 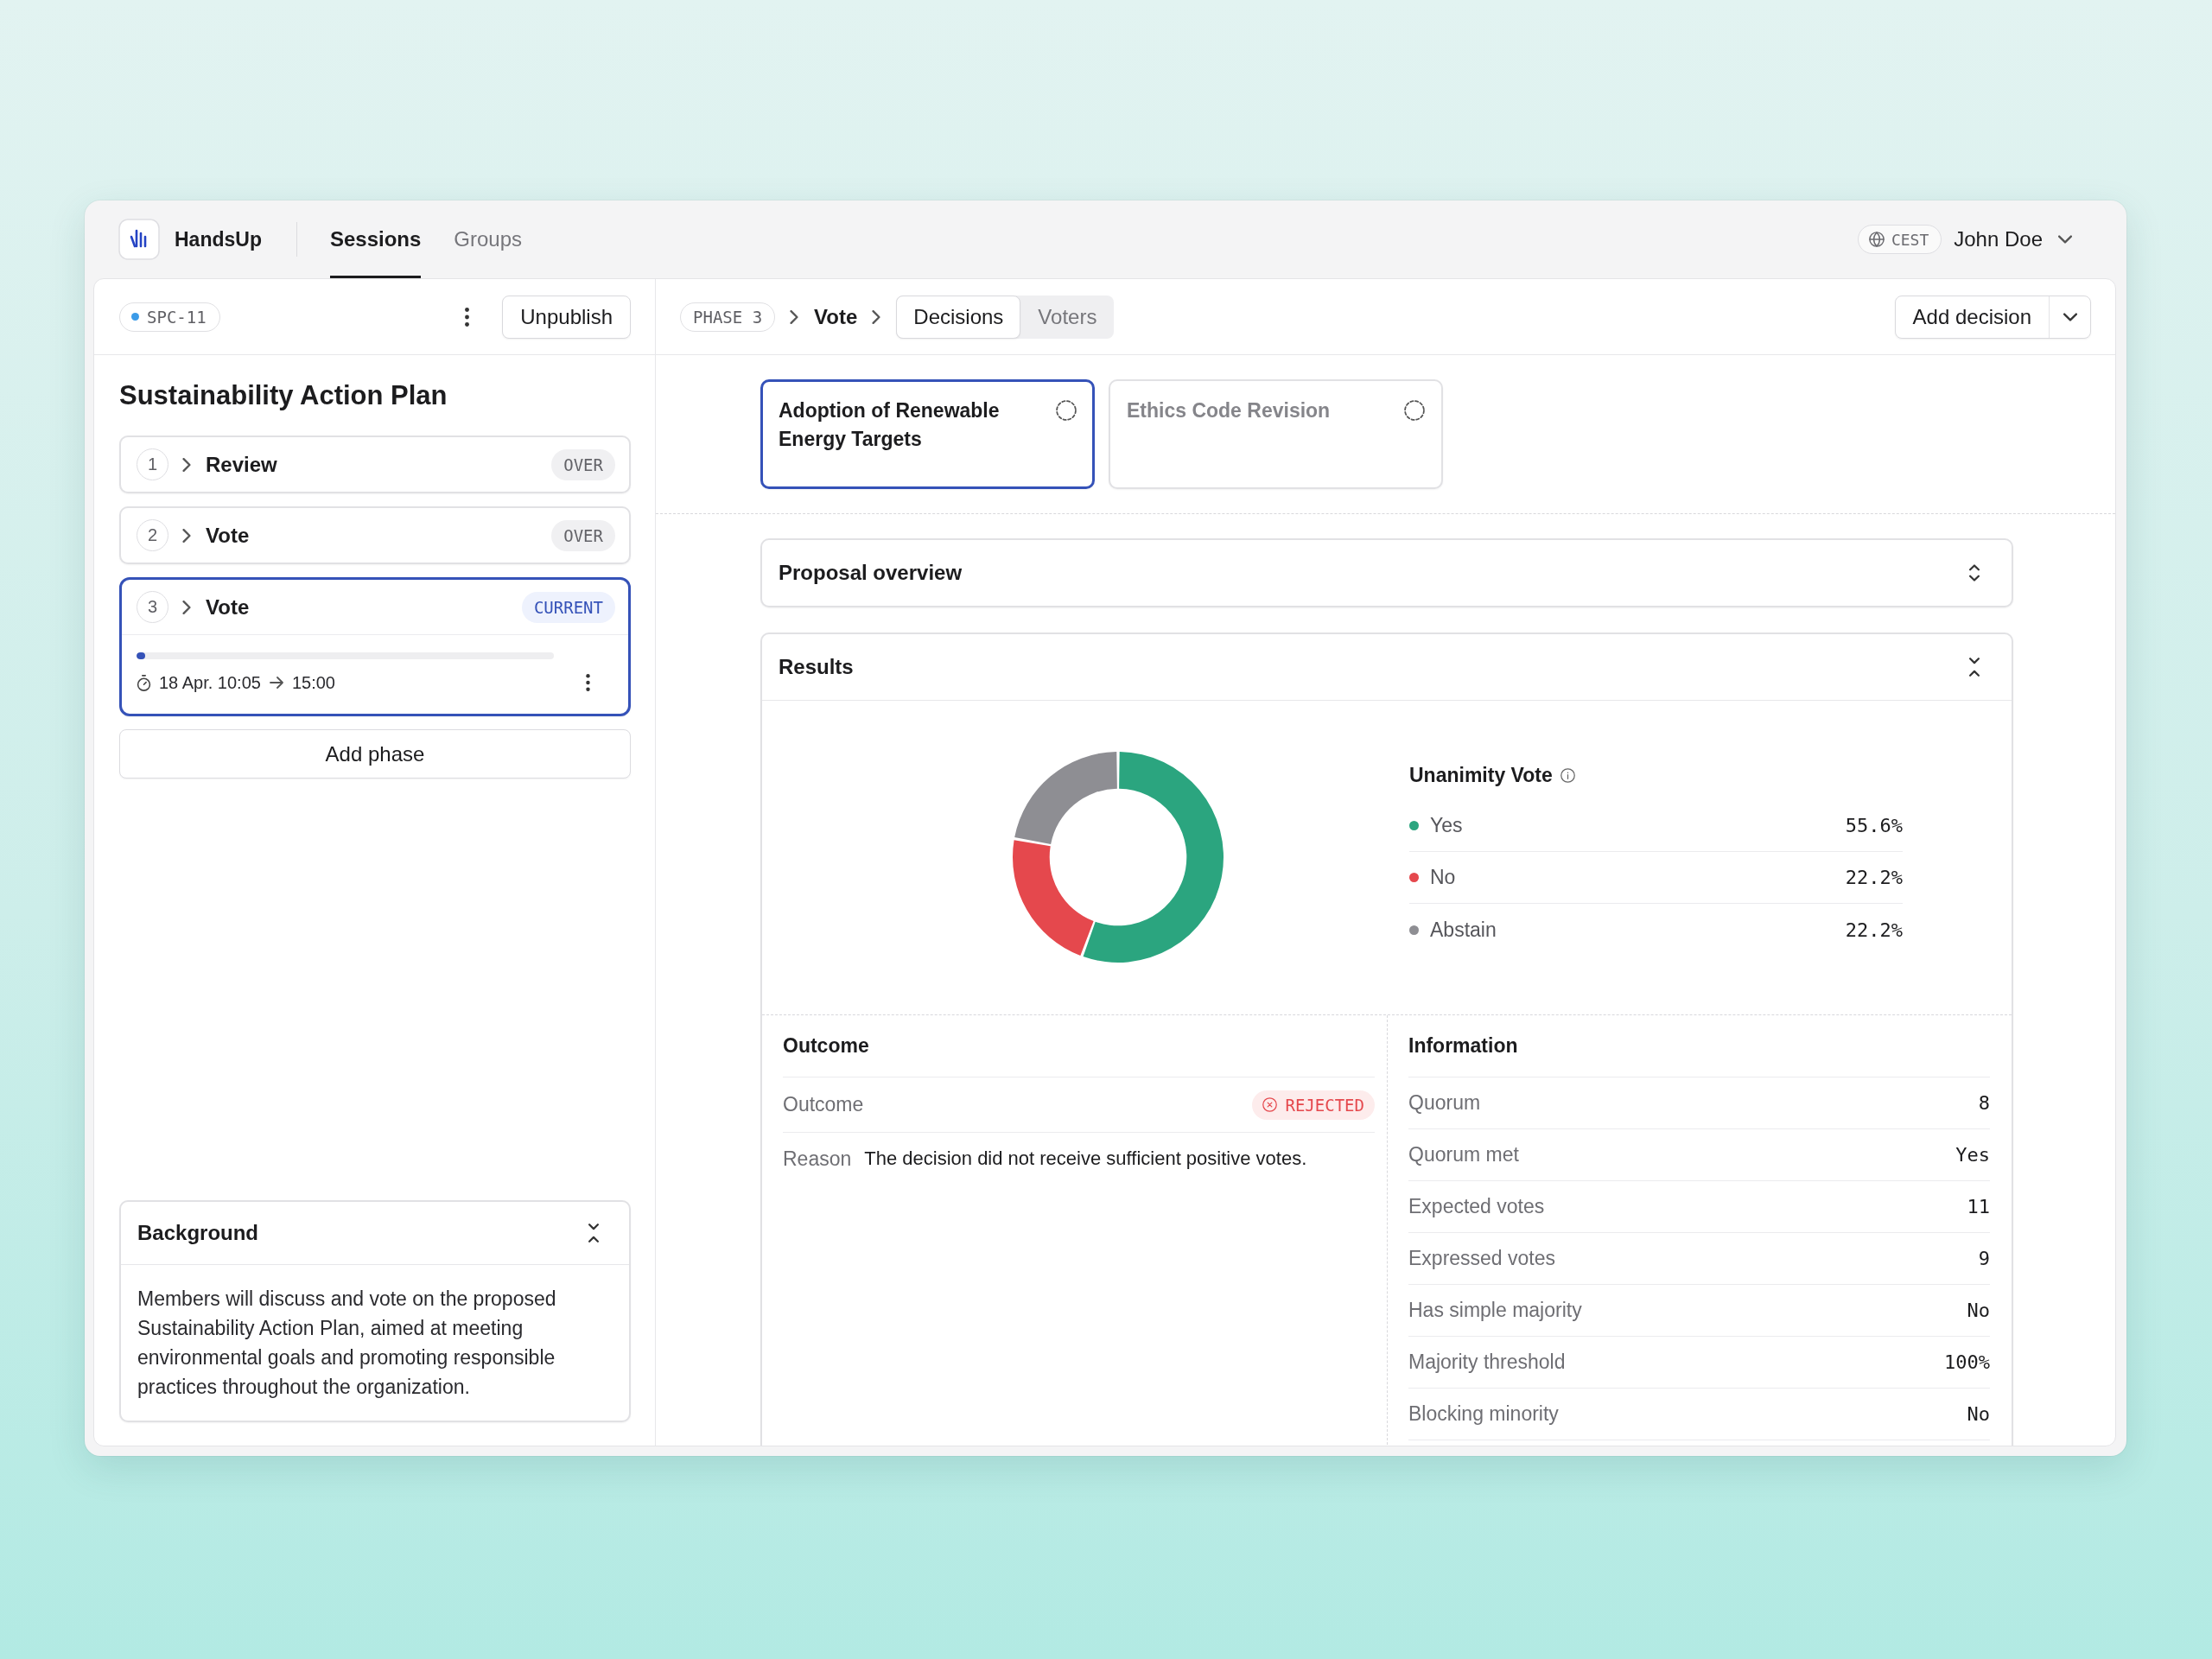 I want to click on section-title: Results, so click(x=816, y=667).